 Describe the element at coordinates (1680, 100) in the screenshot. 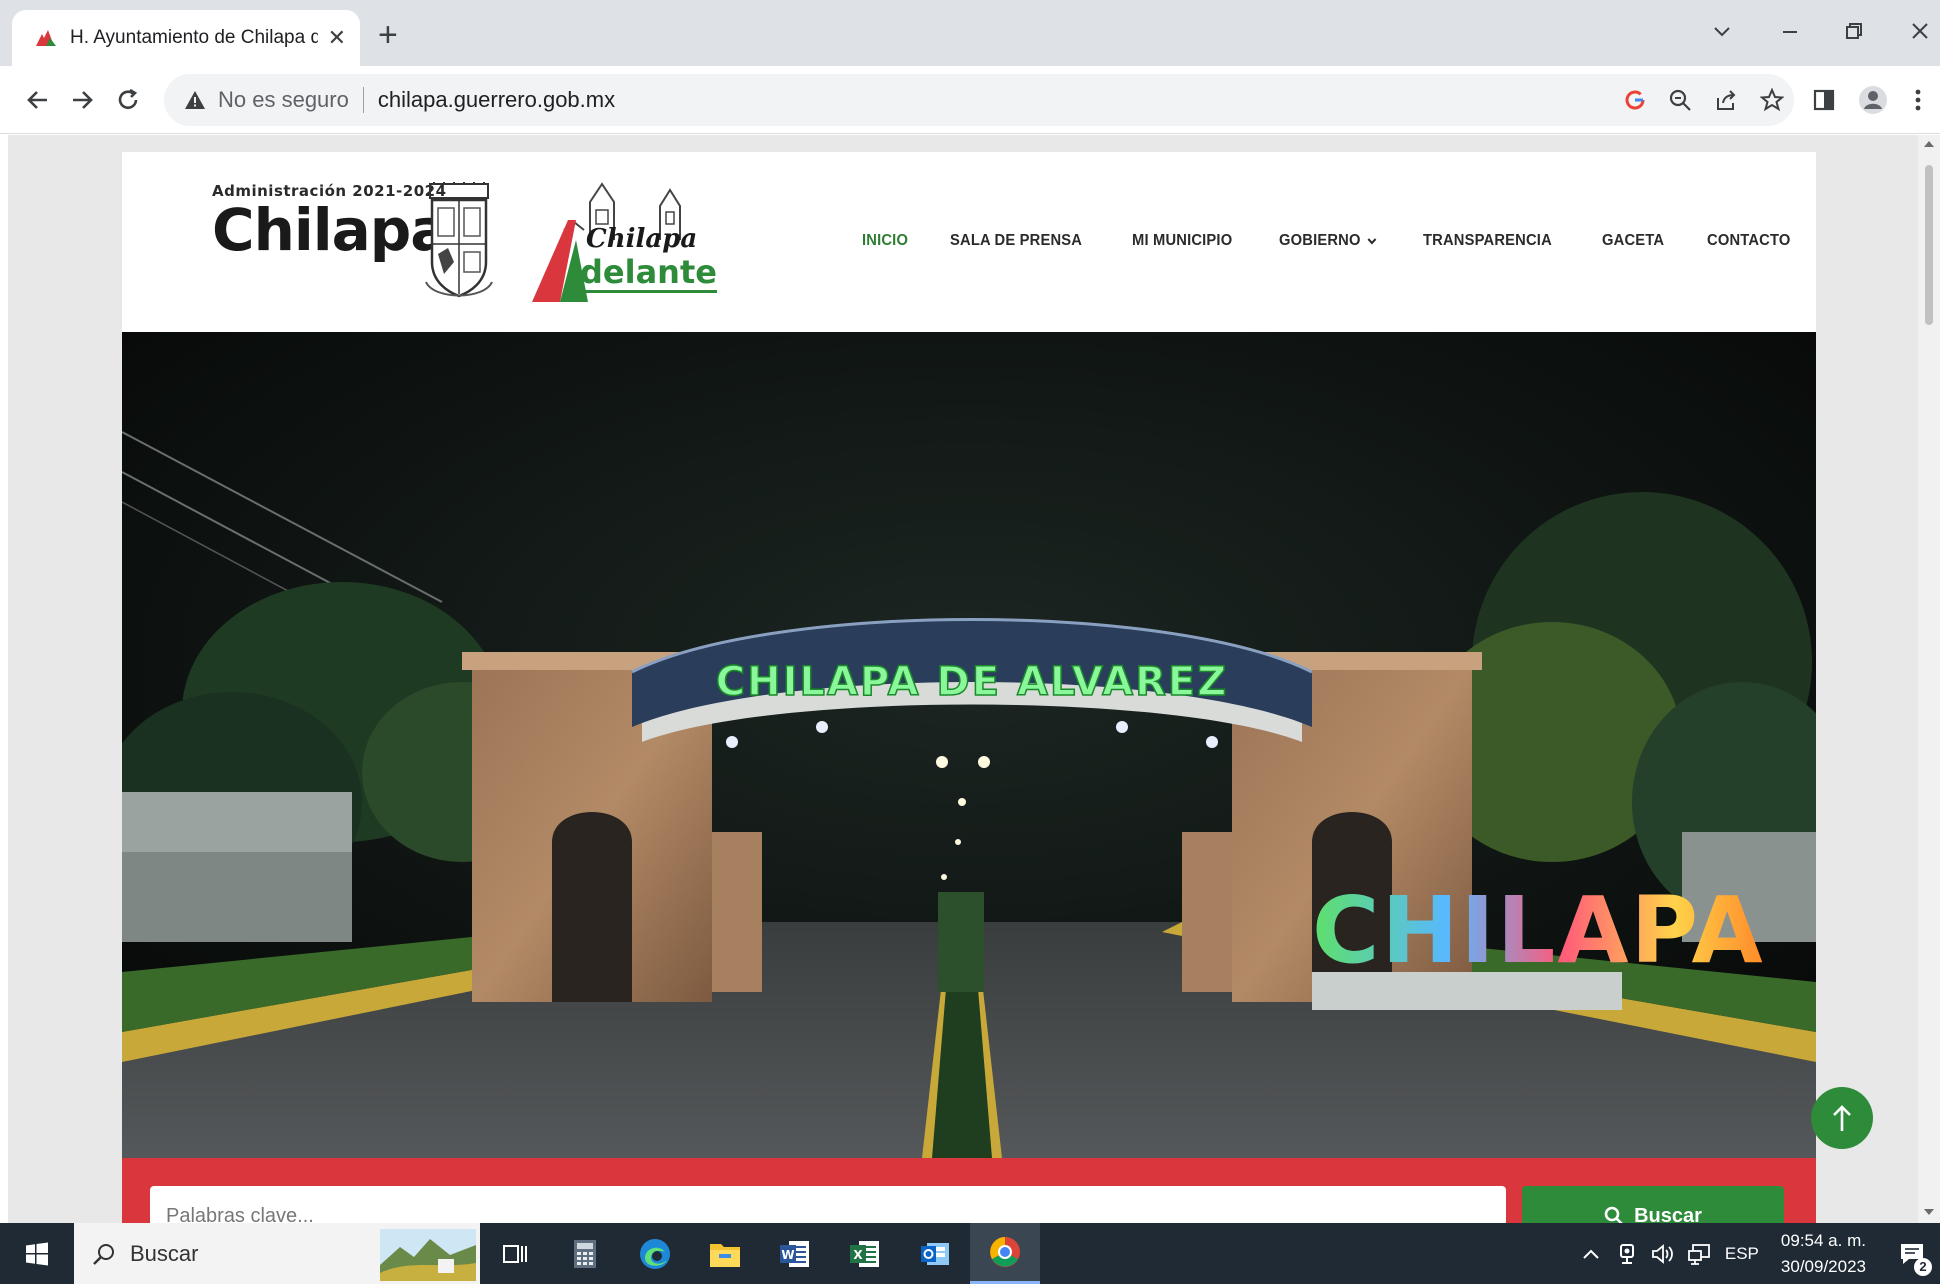

I see `zoom-icon` at that location.